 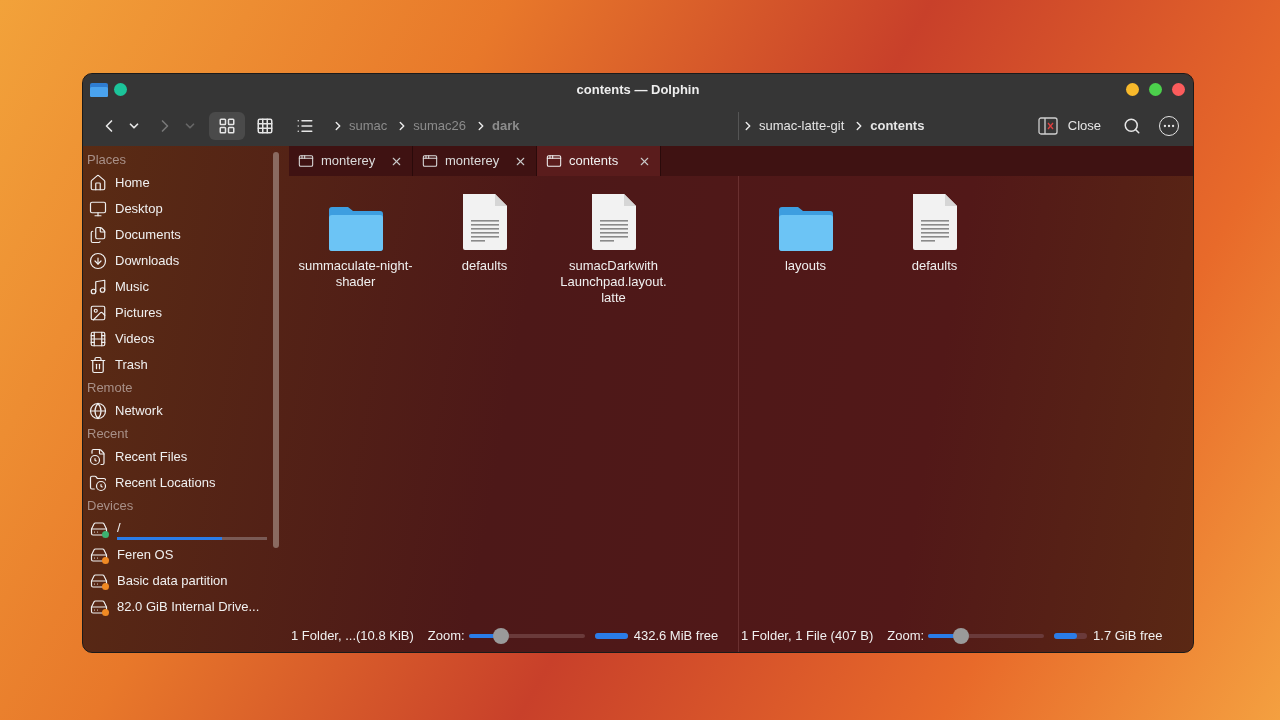 I want to click on free-space-text: 1.7 GiB free, so click(x=1128, y=636).